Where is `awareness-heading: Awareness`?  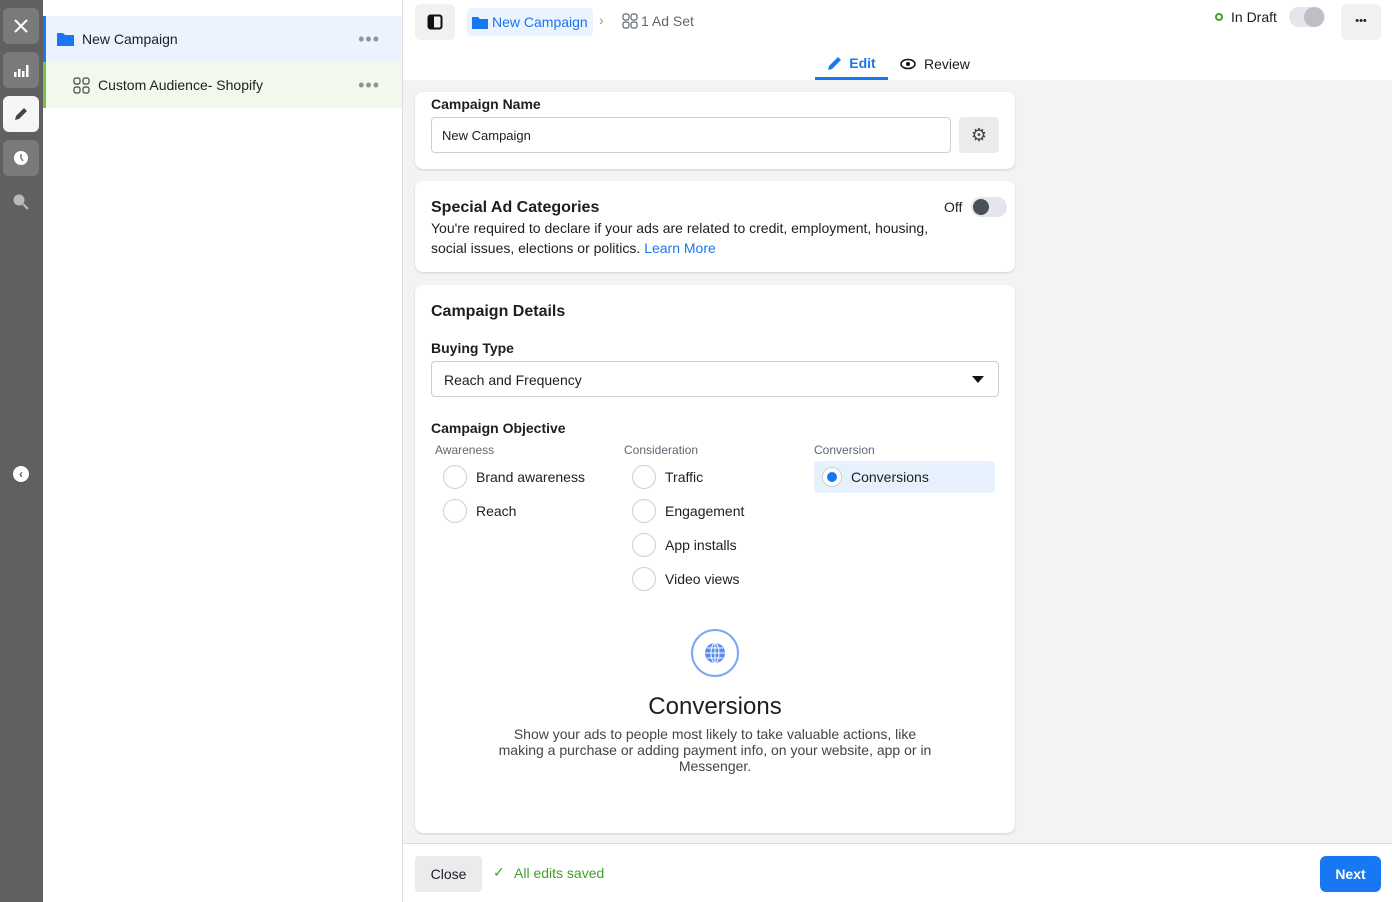 awareness-heading: Awareness is located at coordinates (465, 450).